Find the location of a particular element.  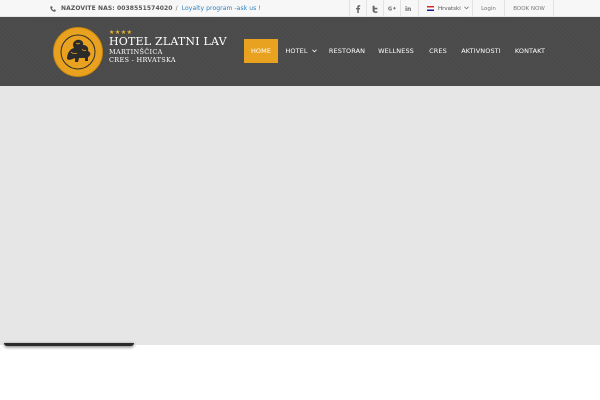

nav-cres-label: CRES is located at coordinates (438, 51).